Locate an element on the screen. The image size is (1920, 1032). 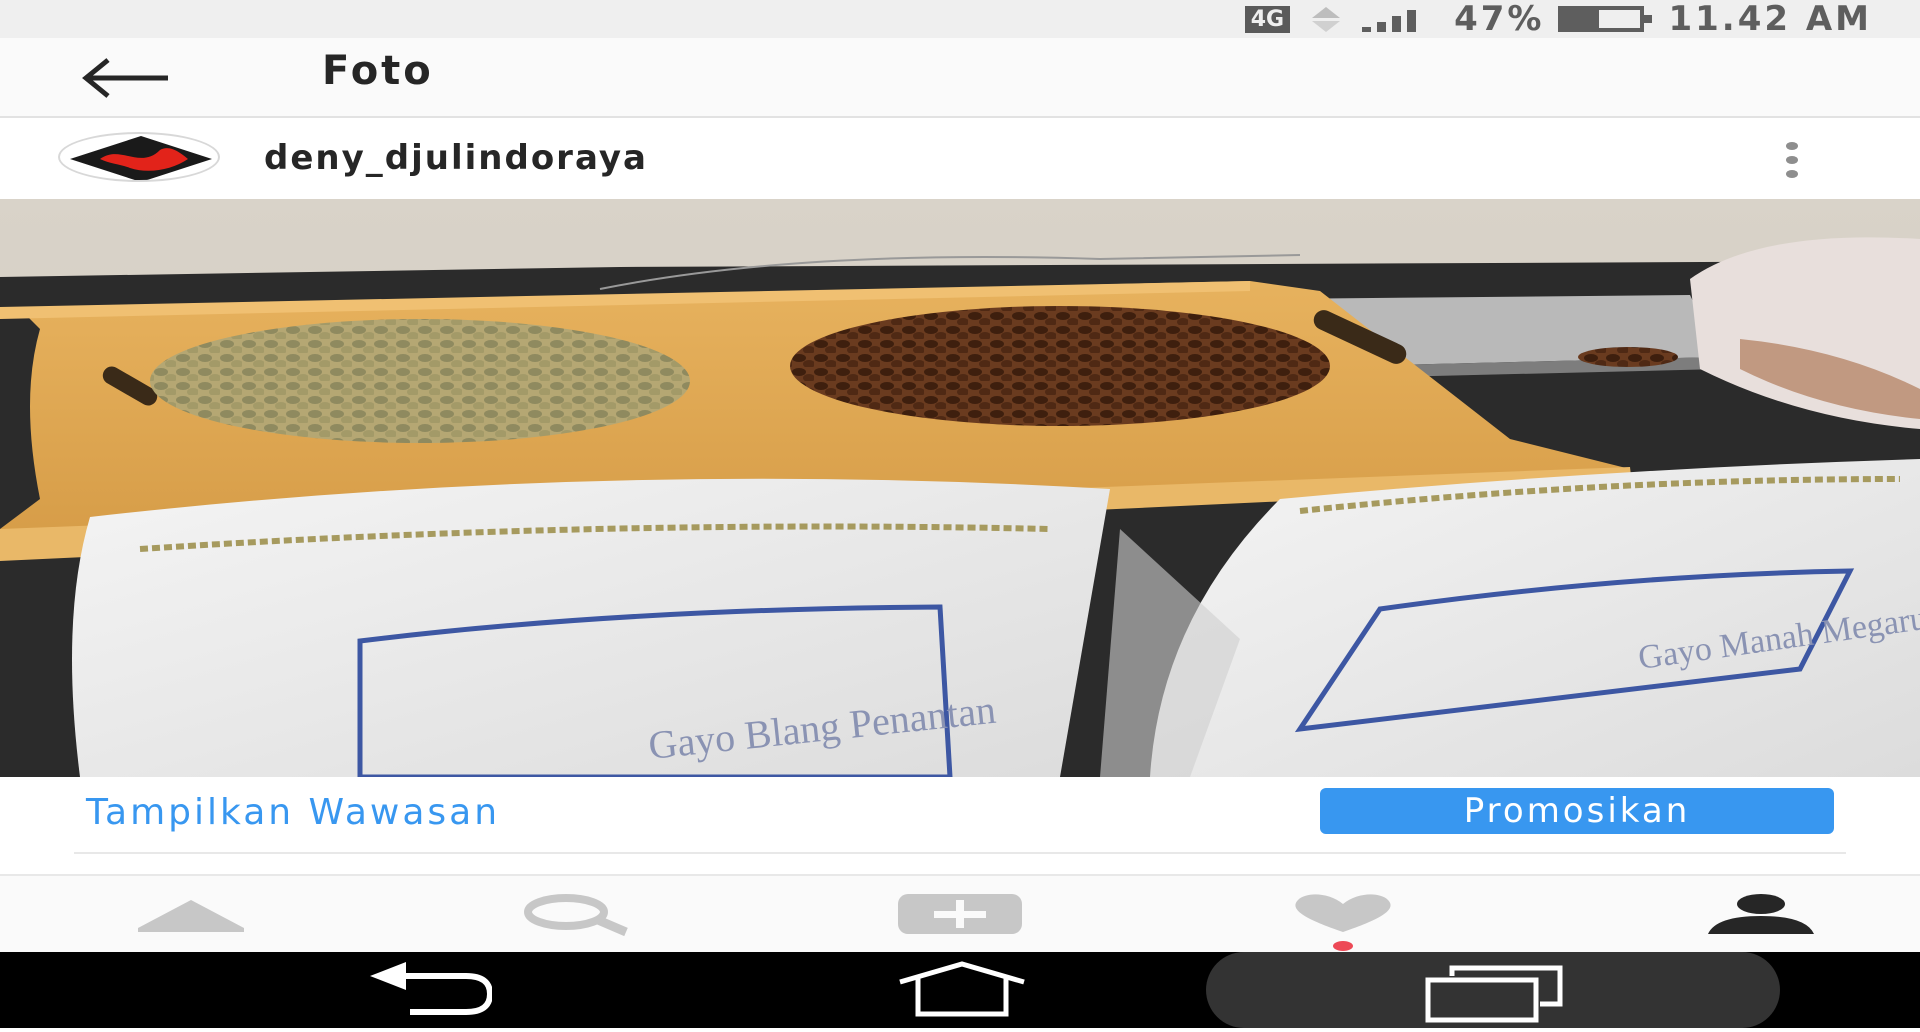
system-nav-bar is located at coordinates (960, 990).